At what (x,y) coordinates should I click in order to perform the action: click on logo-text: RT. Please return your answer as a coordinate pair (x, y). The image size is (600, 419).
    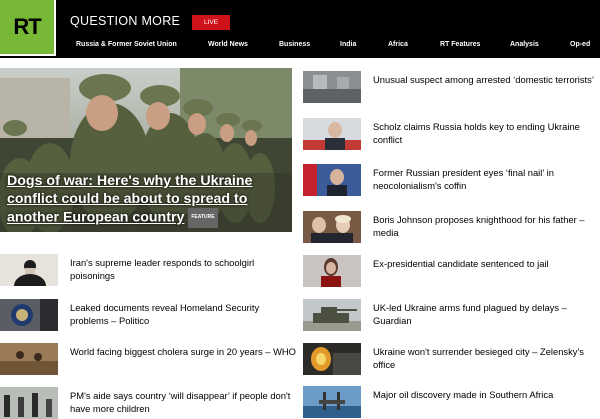
    Looking at the image, I should click on (27, 26).